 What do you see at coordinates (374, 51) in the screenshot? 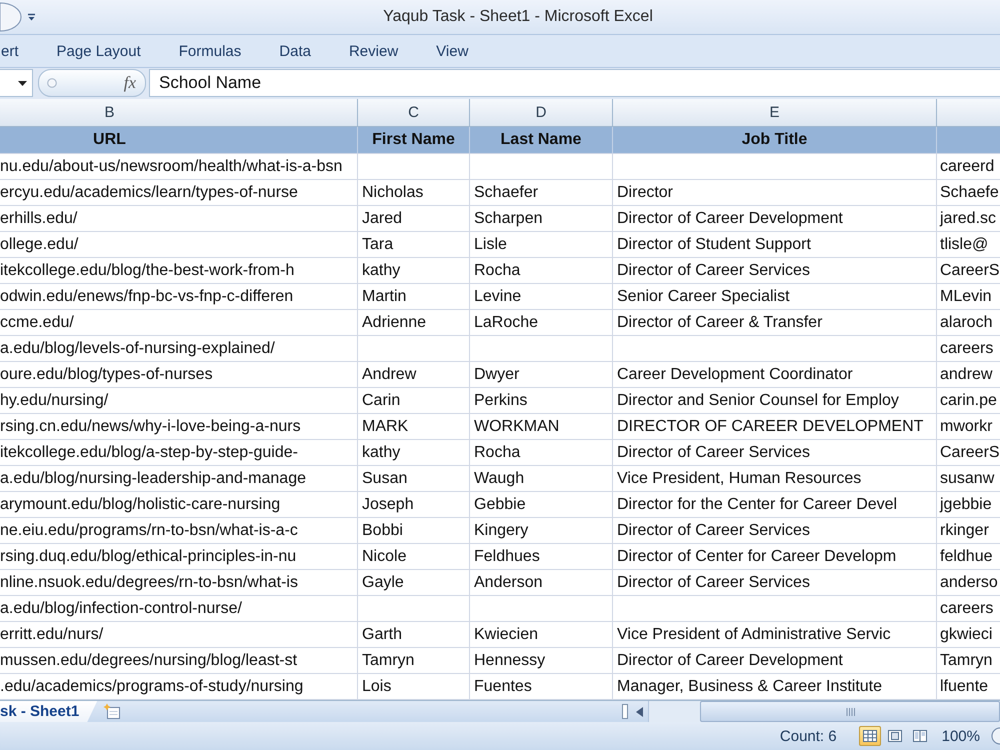
I see `ribbon-tab: Review` at bounding box center [374, 51].